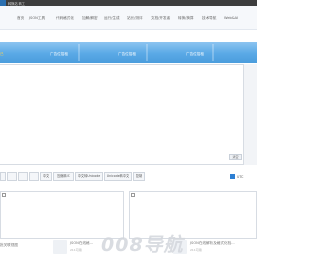 The height and width of the screenshot is (267, 320). I want to click on related-thumb, so click(60, 247).